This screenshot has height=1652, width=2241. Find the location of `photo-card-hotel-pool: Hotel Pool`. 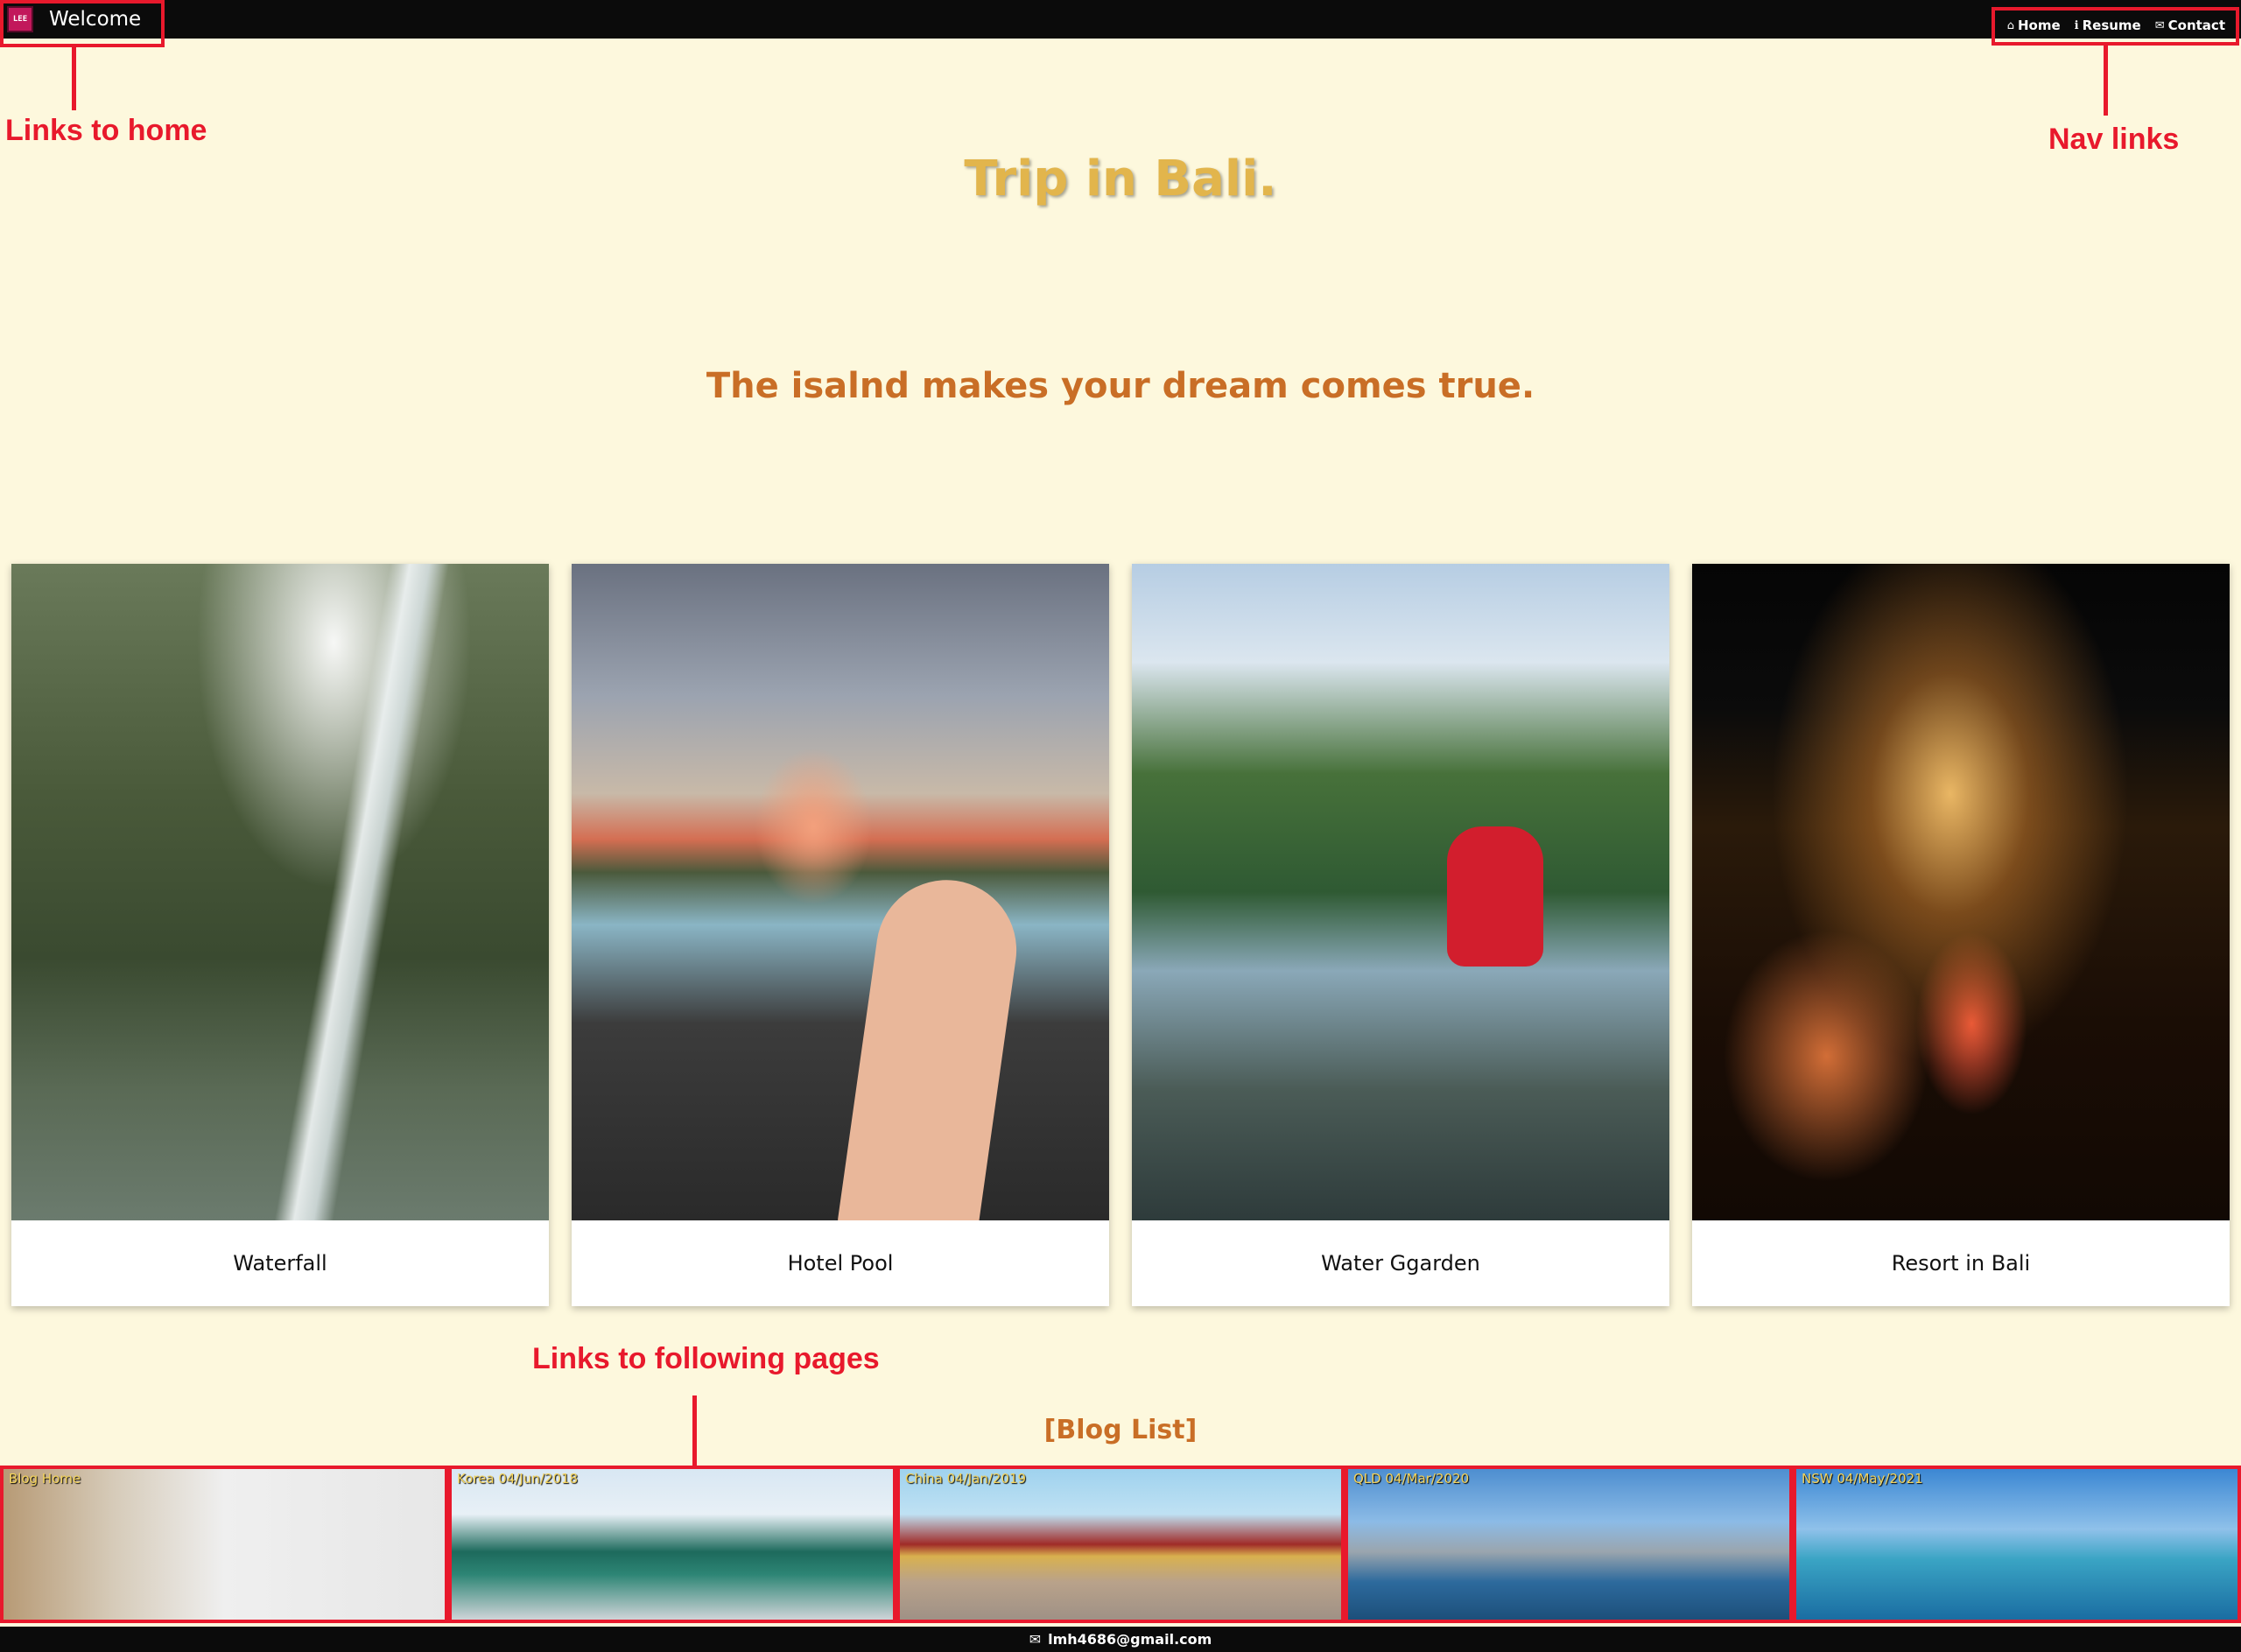

photo-card-hotel-pool: Hotel Pool is located at coordinates (840, 935).